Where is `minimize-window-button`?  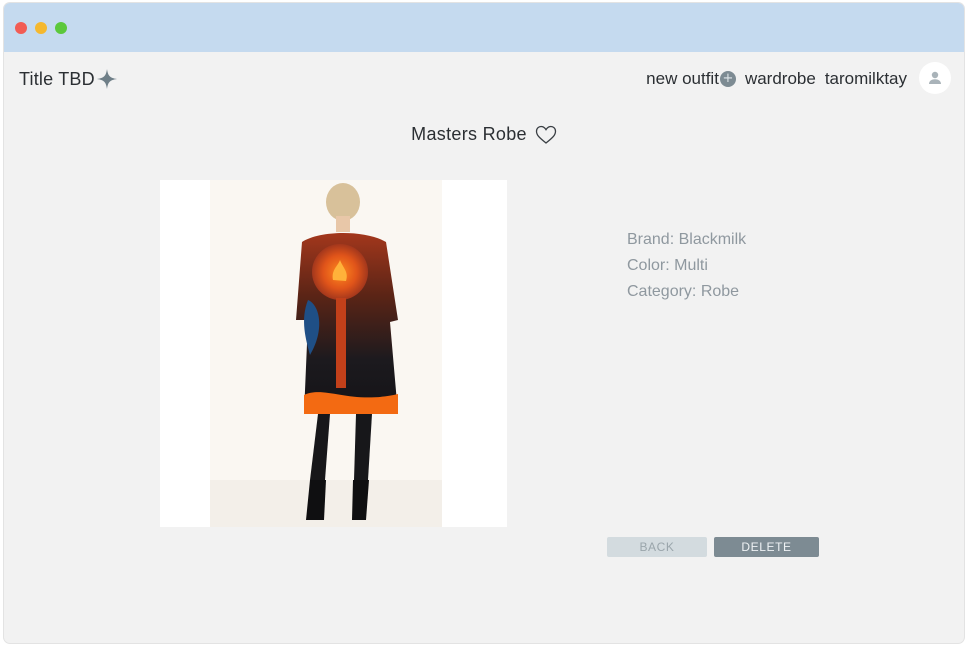
minimize-window-button is located at coordinates (41, 28).